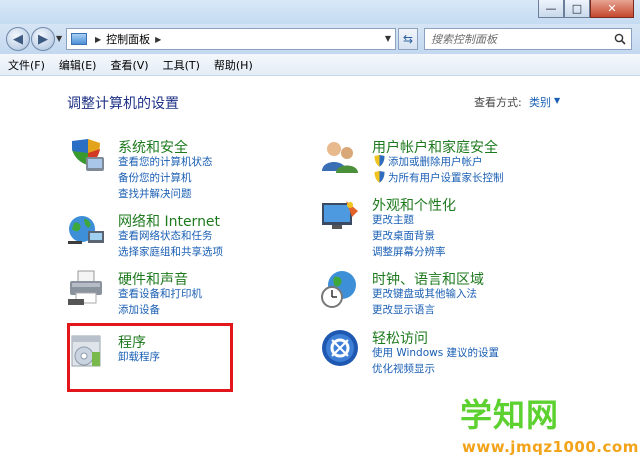  I want to click on personalization-icon, so click(340, 215).